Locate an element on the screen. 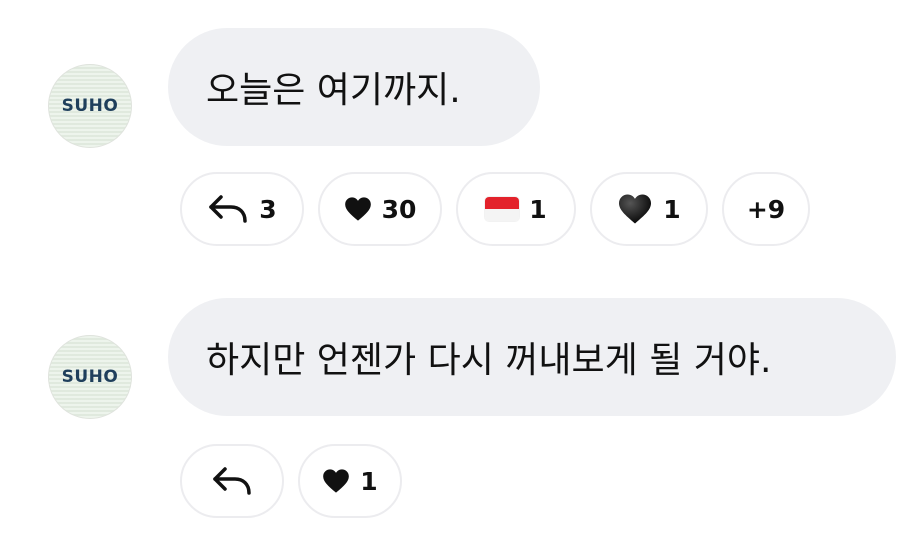 Image resolution: width=903 pixels, height=536 pixels. message-text: 하지만 언젠가 다시 꺼내보게 될 거야. is located at coordinates (489, 360).